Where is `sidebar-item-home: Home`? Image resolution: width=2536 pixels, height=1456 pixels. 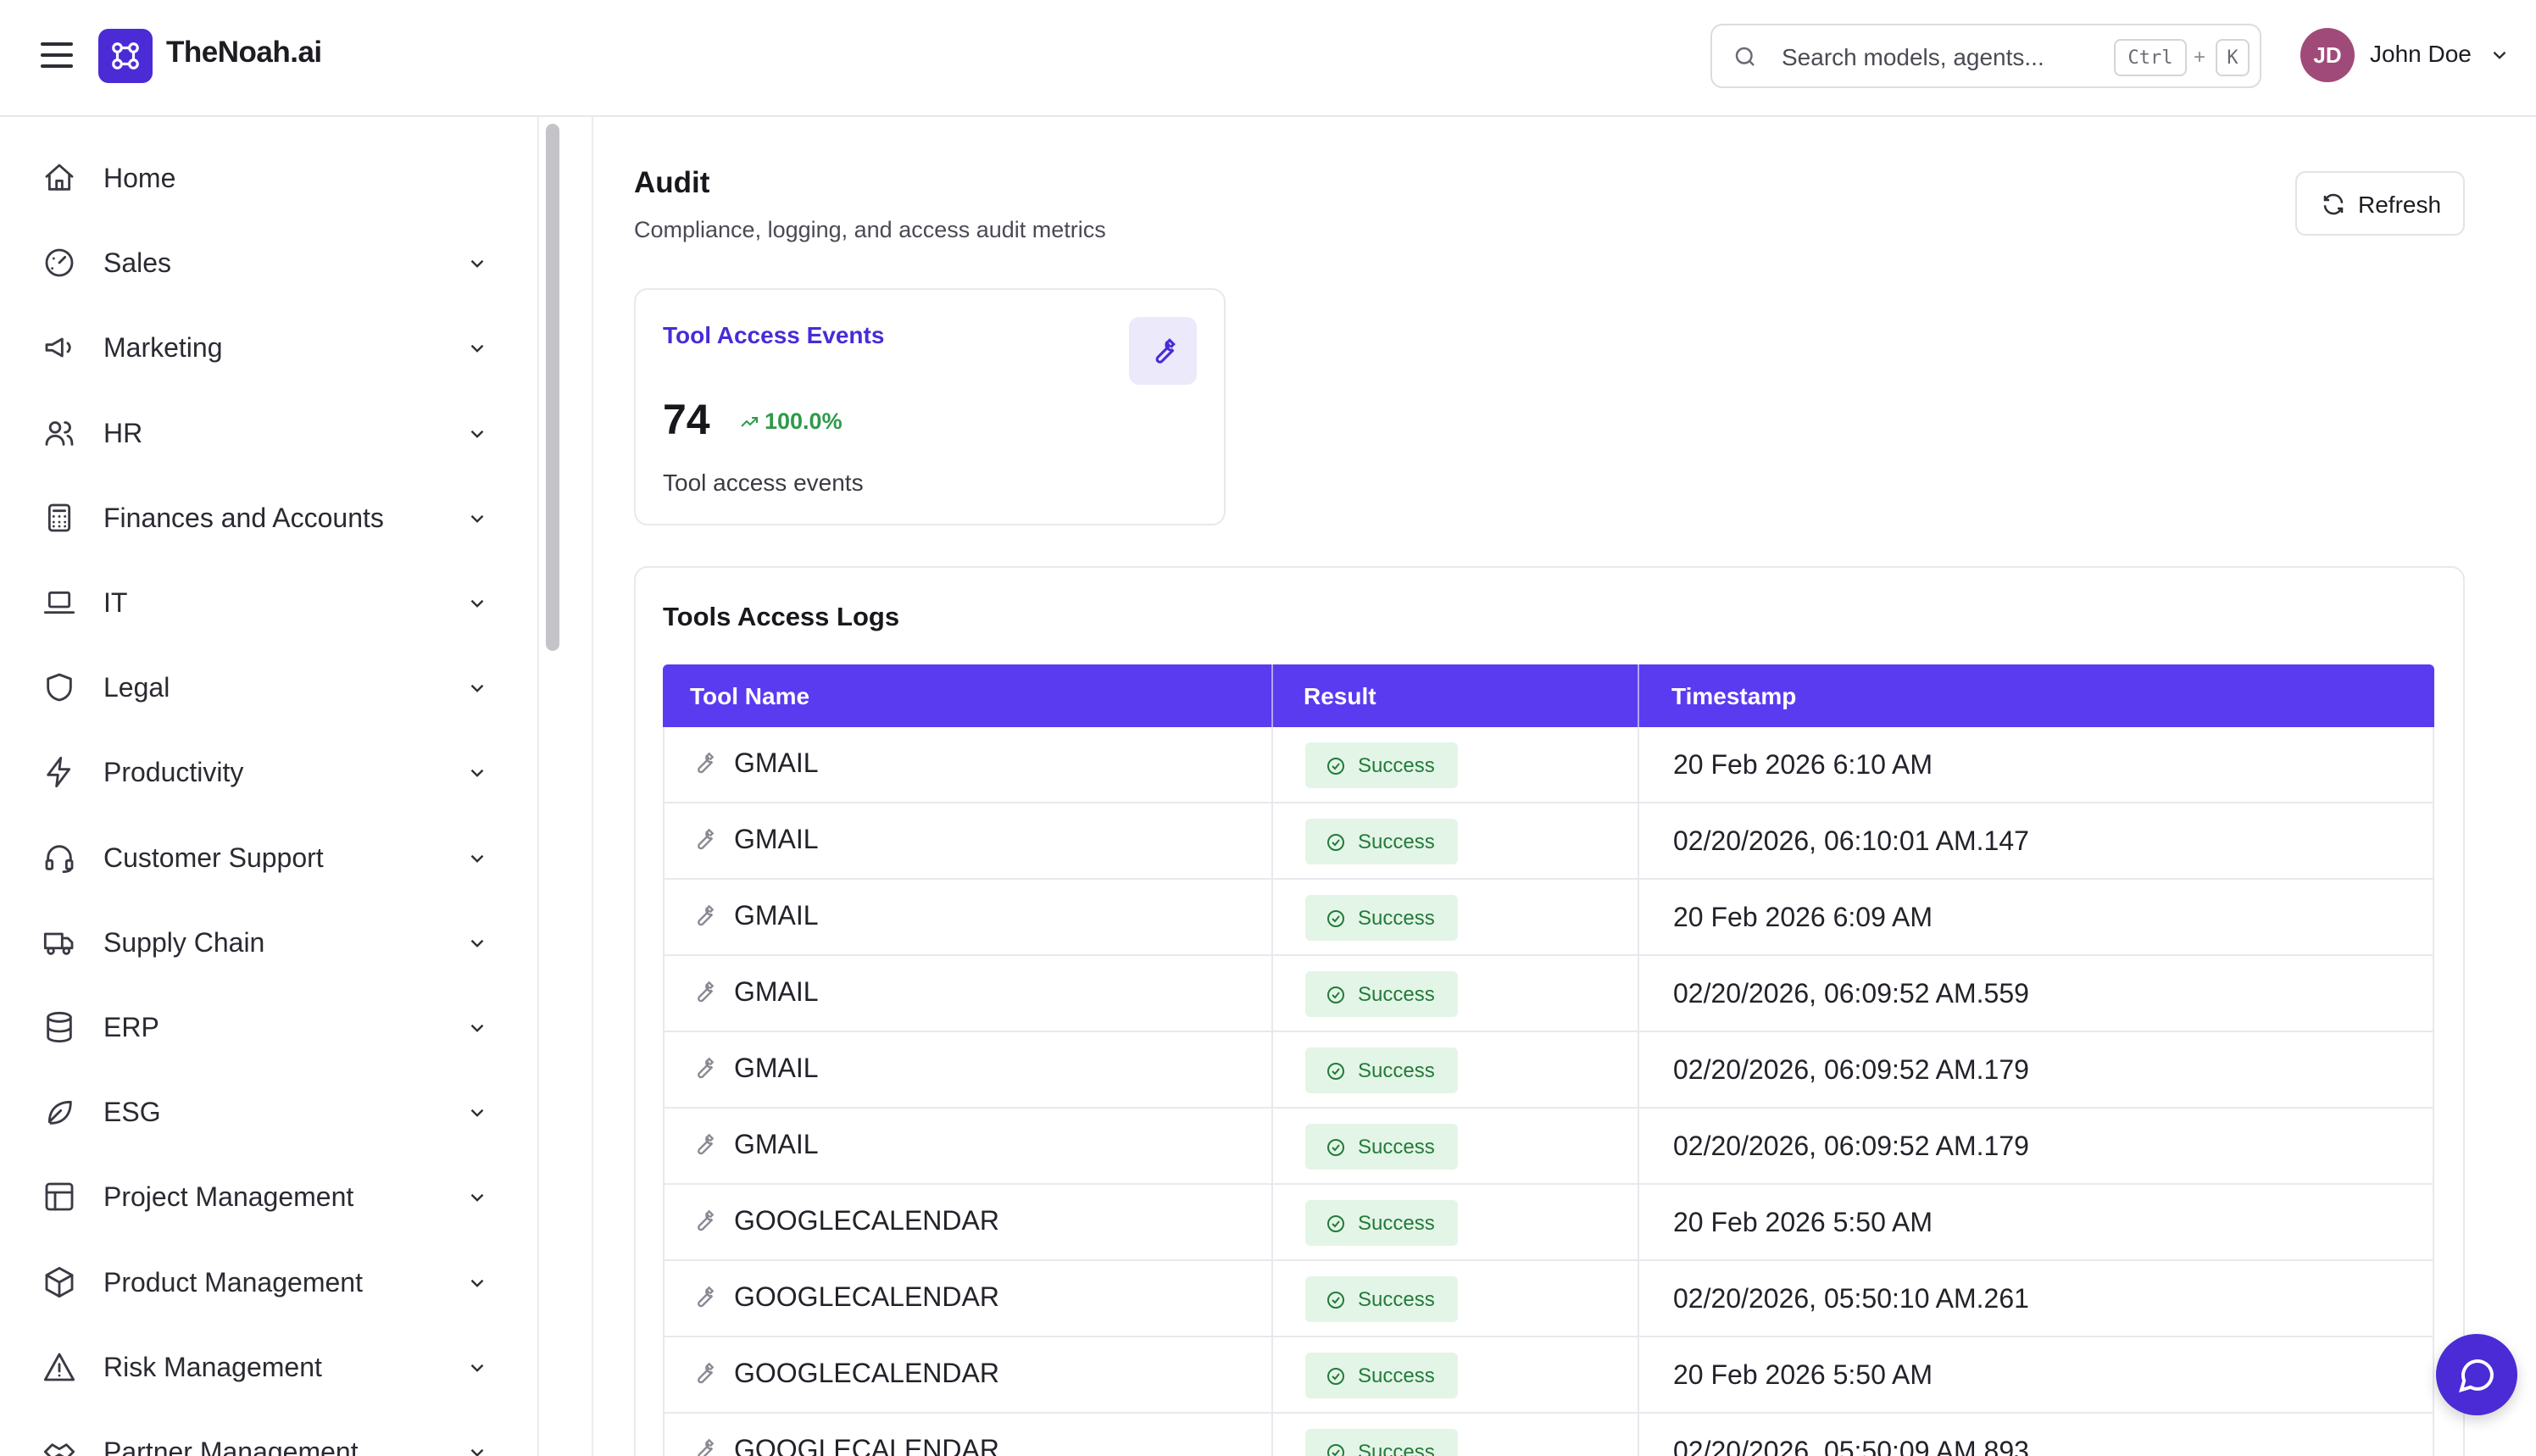 sidebar-item-home: Home is located at coordinates (263, 176).